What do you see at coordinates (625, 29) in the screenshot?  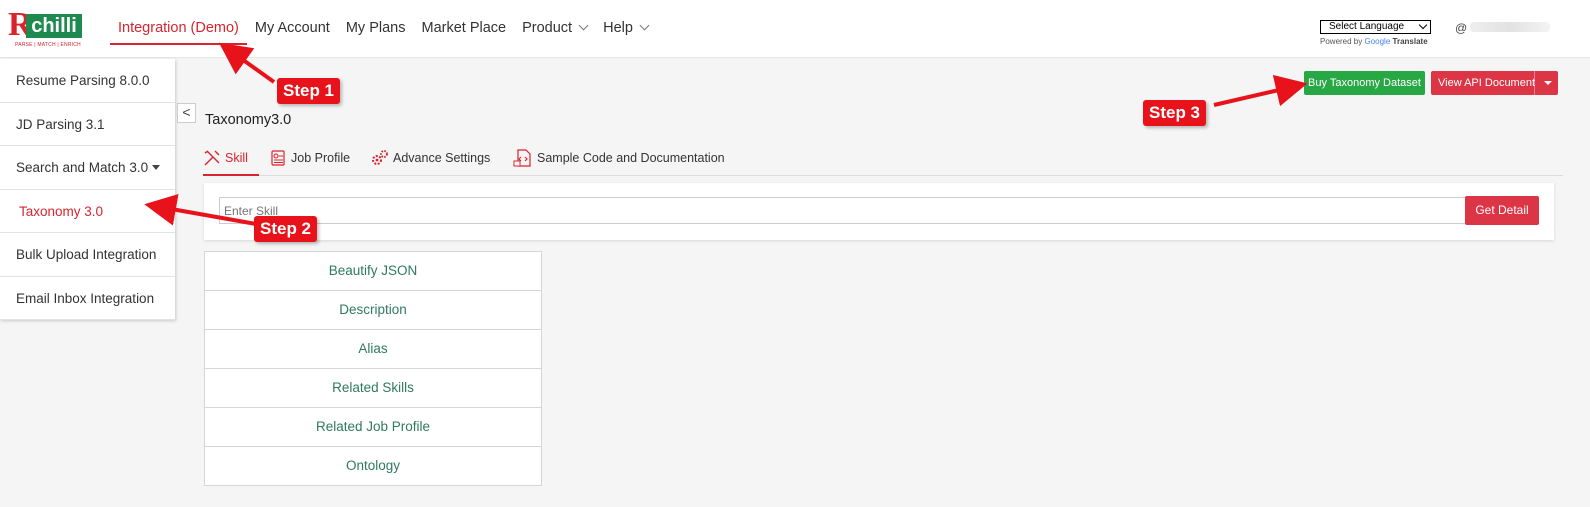 I see `nav-help: Help` at bounding box center [625, 29].